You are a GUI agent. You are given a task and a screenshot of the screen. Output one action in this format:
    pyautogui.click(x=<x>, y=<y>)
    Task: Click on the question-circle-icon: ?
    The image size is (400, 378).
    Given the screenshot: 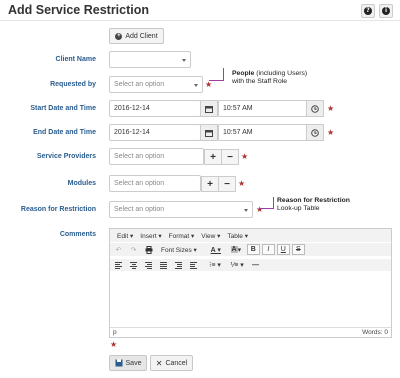 What is the action you would take?
    pyautogui.click(x=368, y=11)
    